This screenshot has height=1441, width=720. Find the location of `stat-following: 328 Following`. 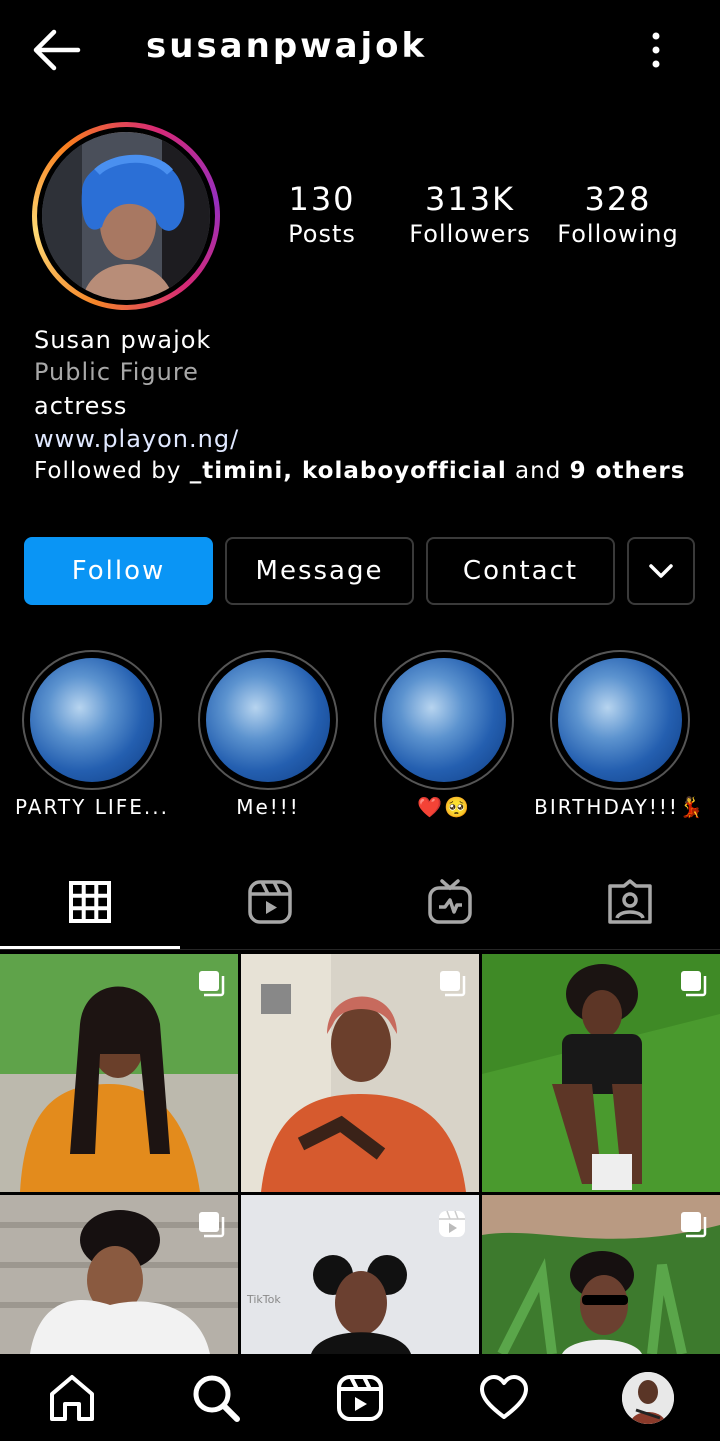

stat-following: 328 Following is located at coordinates (618, 214).